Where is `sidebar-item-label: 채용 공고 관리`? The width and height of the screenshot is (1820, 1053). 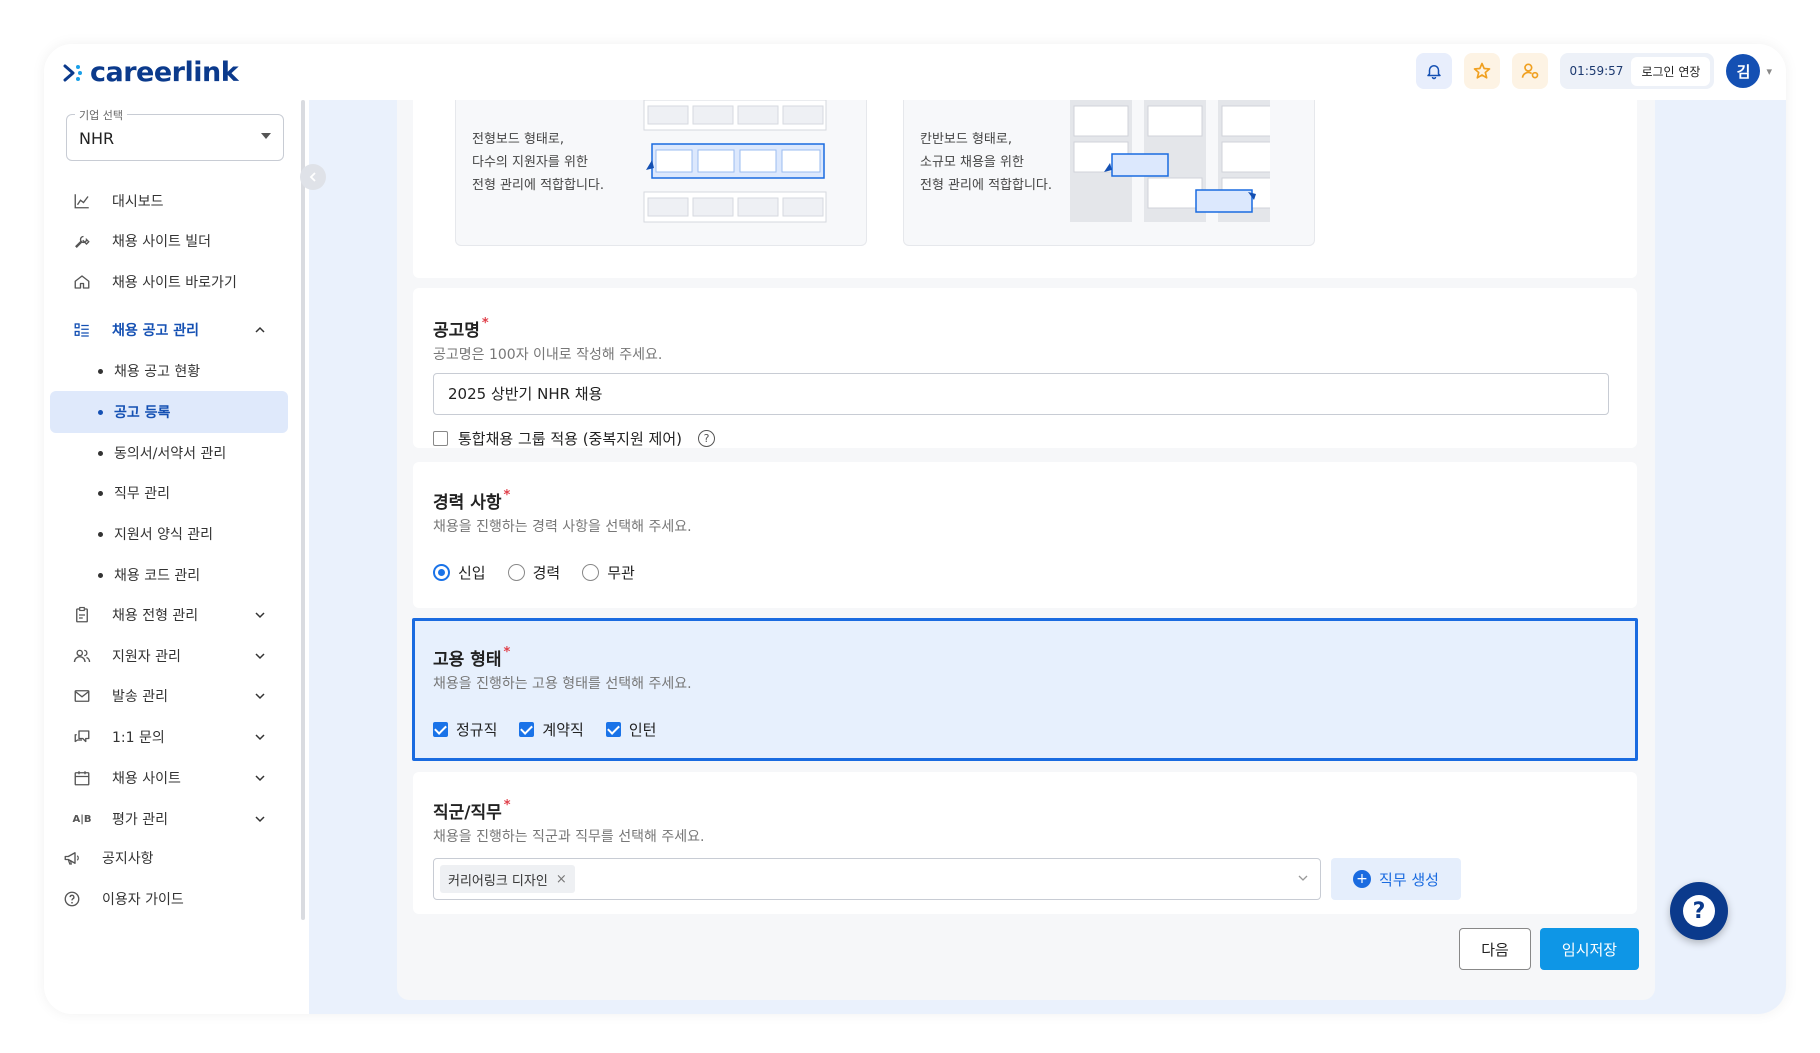 sidebar-item-label: 채용 공고 관리 is located at coordinates (156, 331).